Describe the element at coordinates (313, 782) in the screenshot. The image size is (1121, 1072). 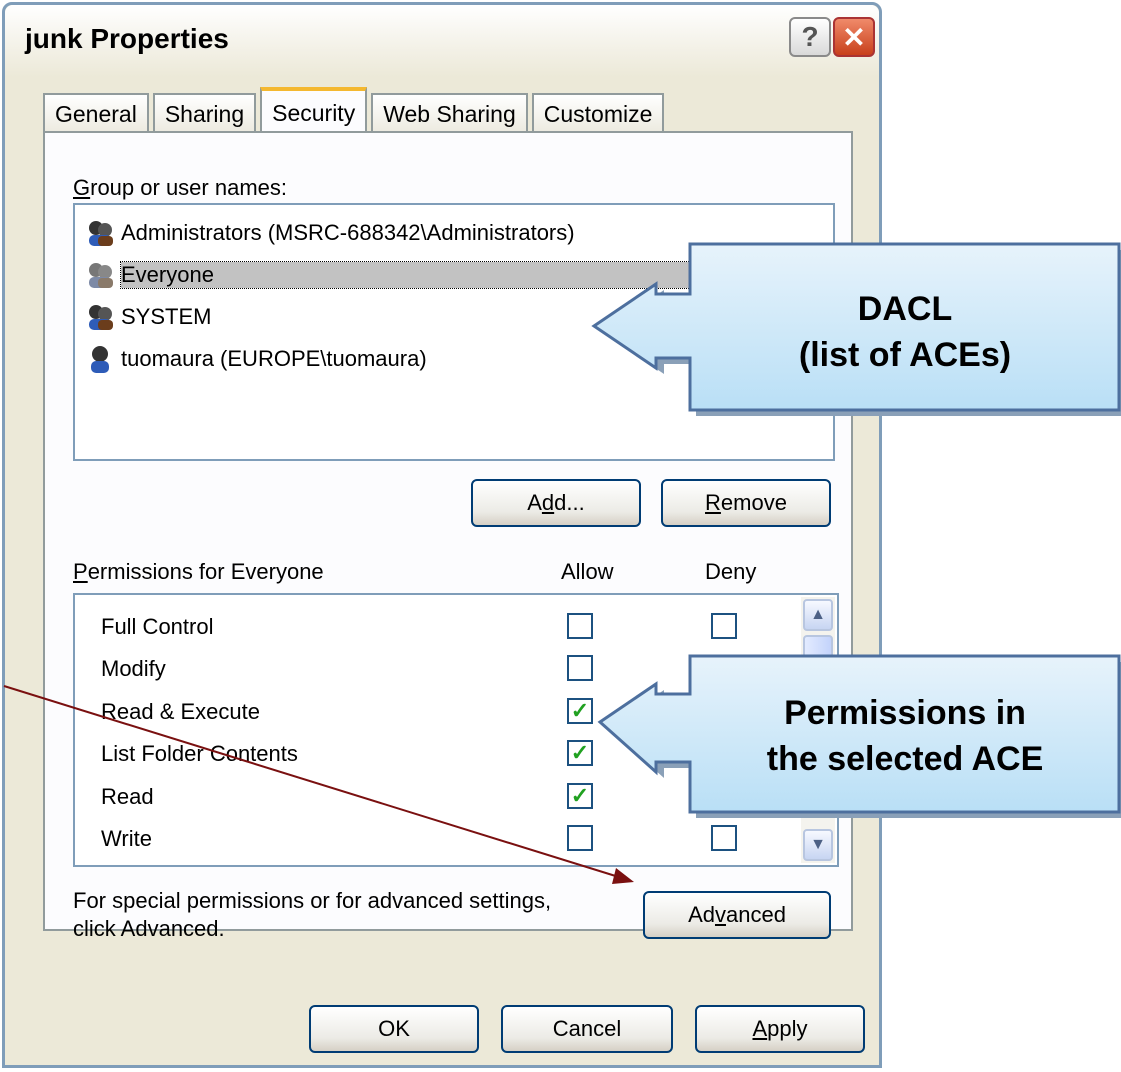
I see `advanced-arrow` at that location.